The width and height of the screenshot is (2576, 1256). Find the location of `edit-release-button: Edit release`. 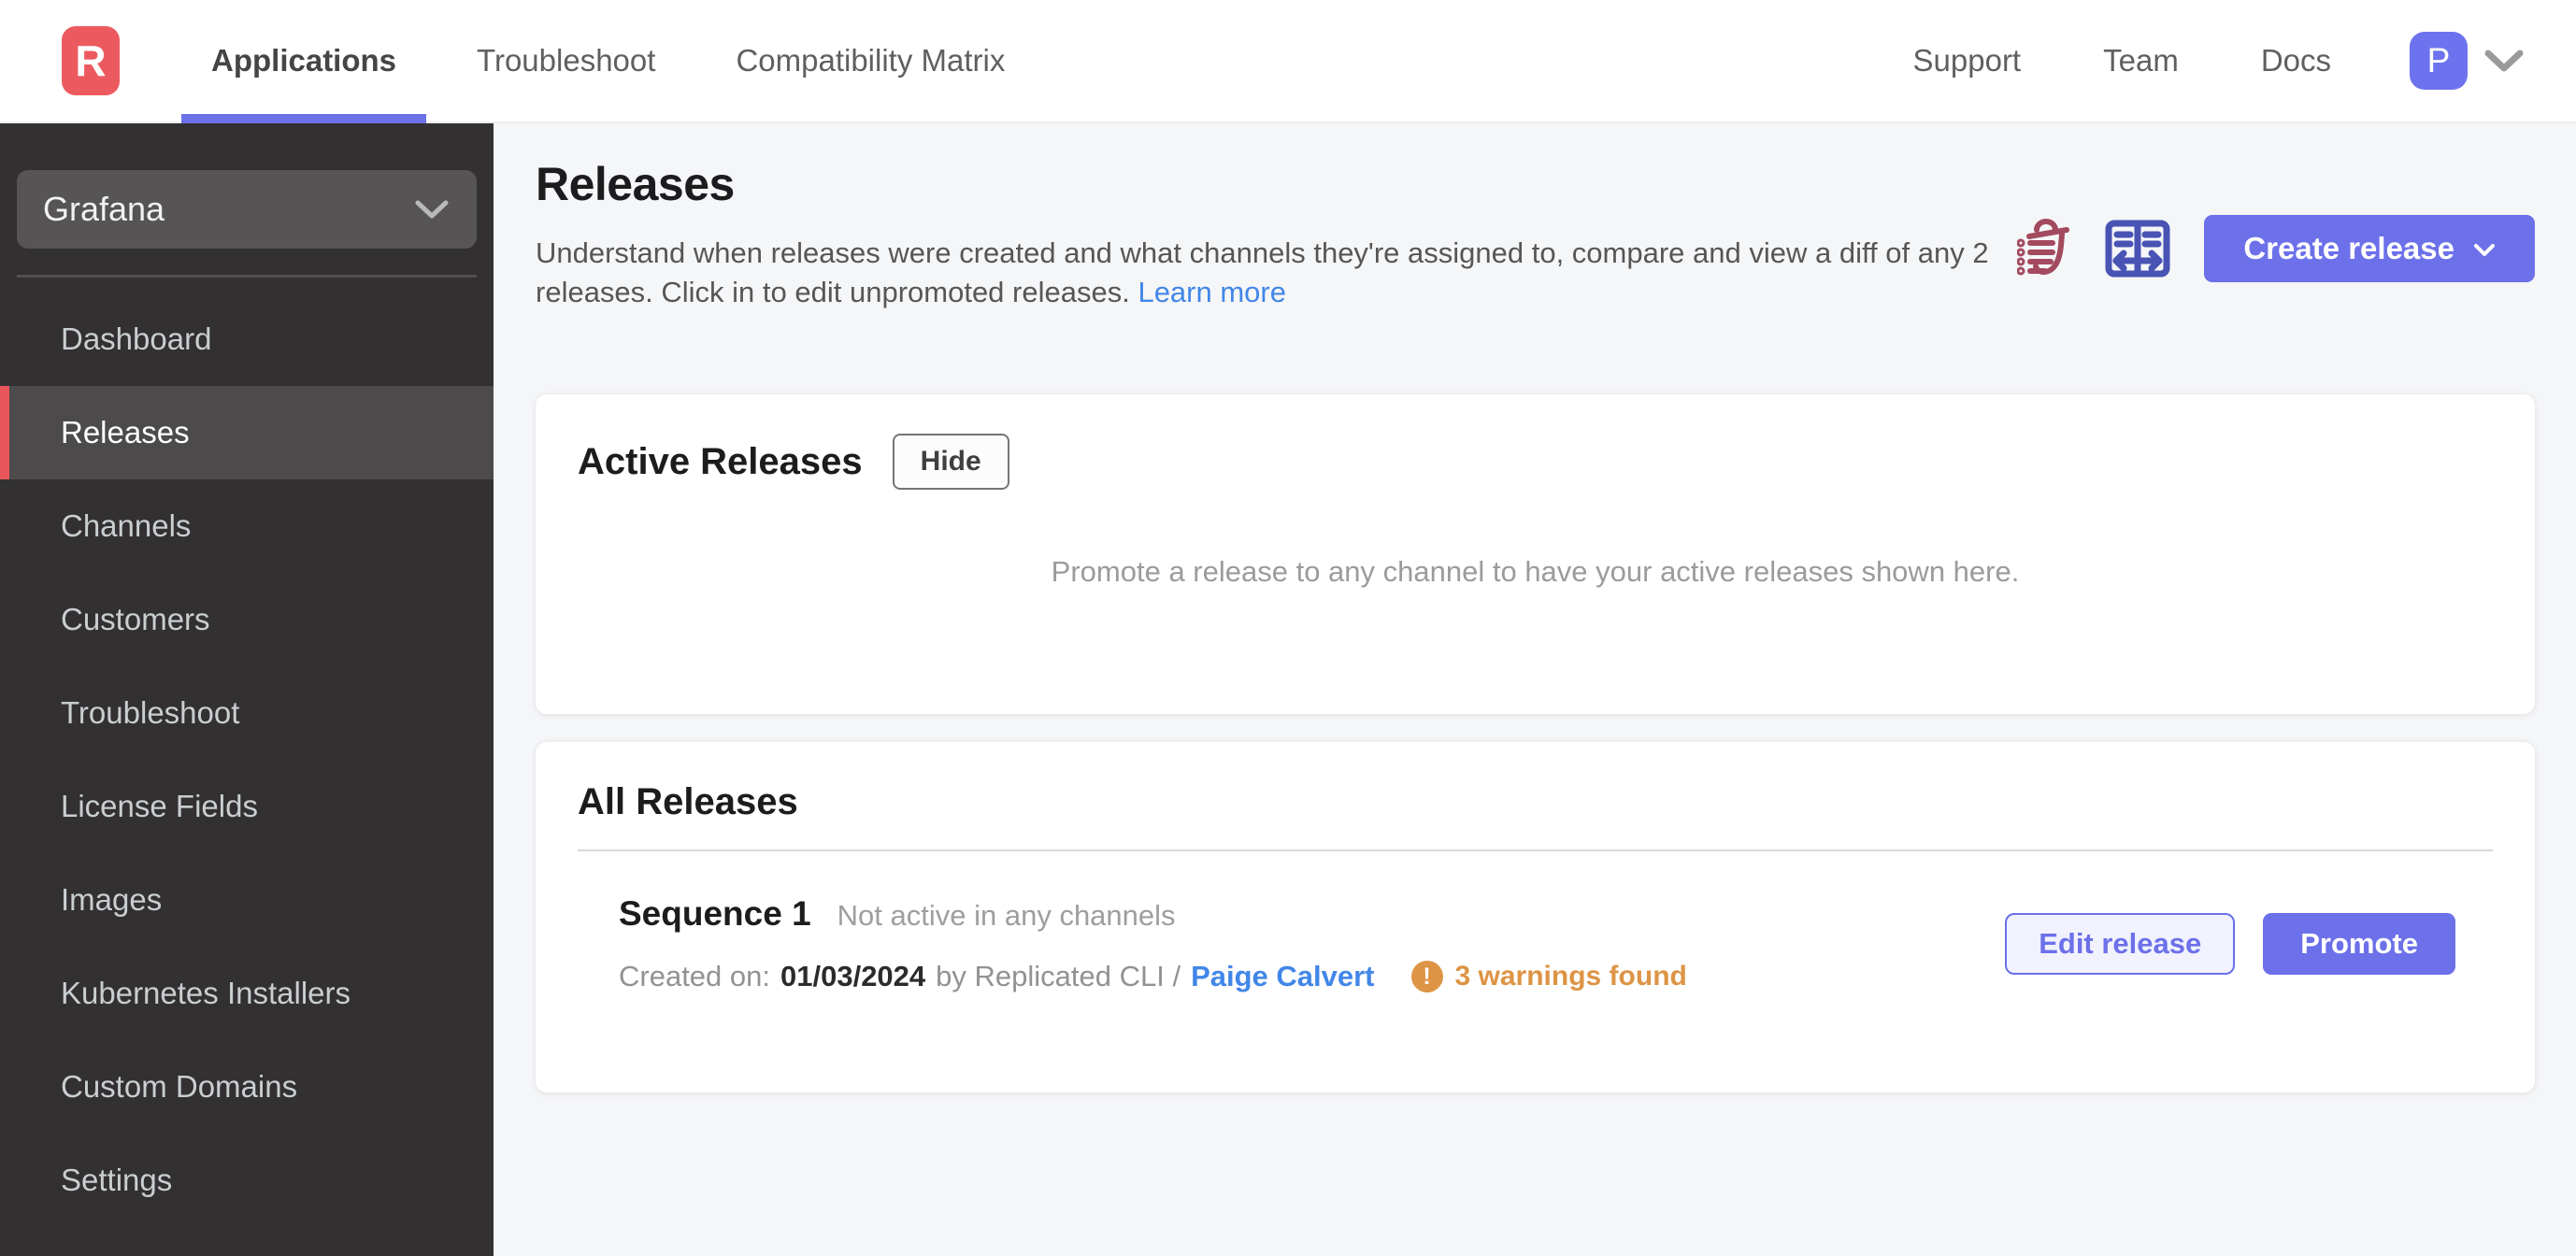

edit-release-button: Edit release is located at coordinates (2120, 944).